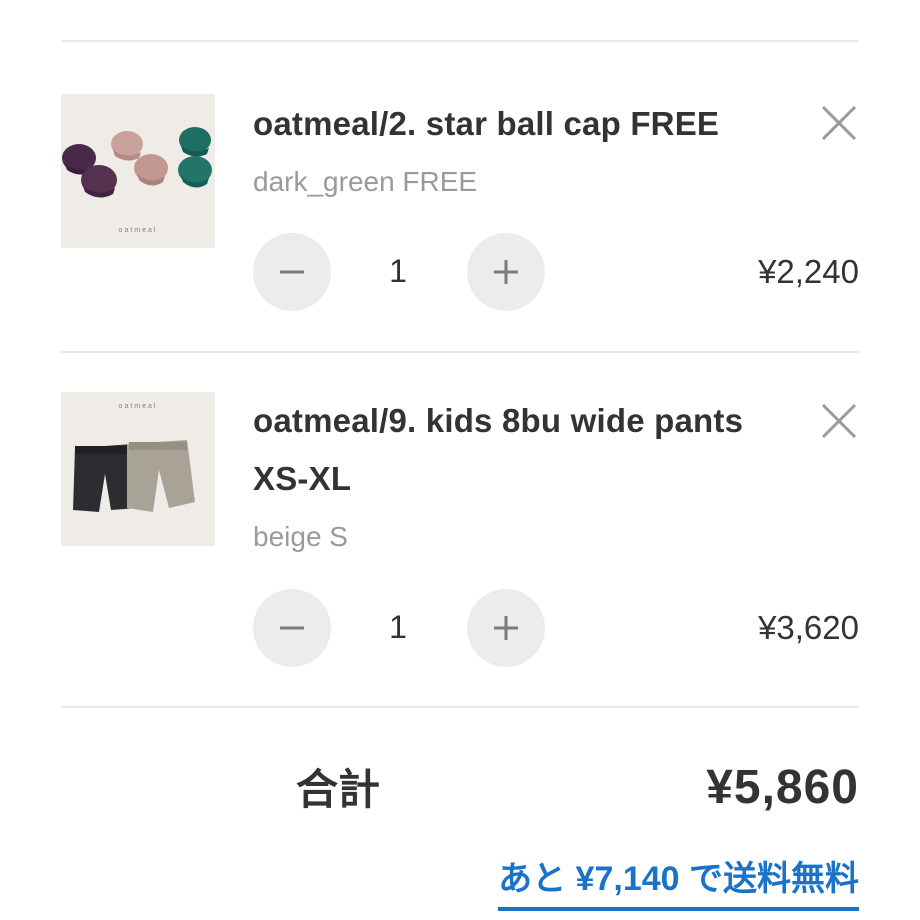 This screenshot has height=920, width=920. I want to click on free-shipping-note-link: あと ¥7,140 で送料無料, so click(678, 882).